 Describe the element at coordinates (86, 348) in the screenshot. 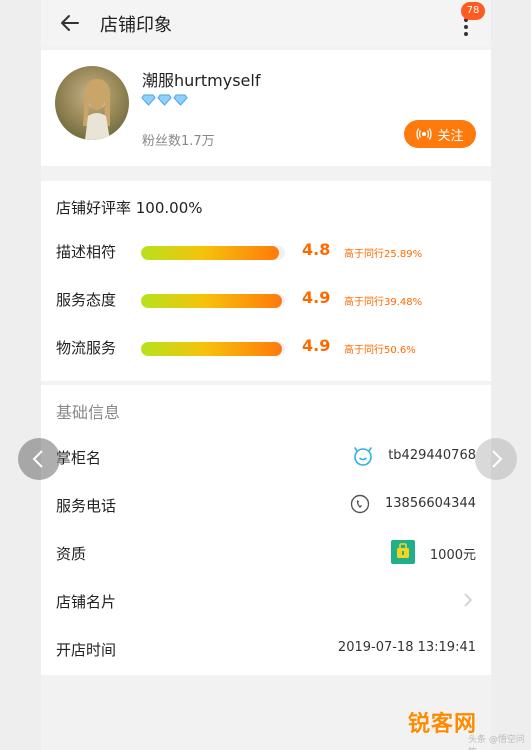

I see `rating-label: 物流服务` at that location.